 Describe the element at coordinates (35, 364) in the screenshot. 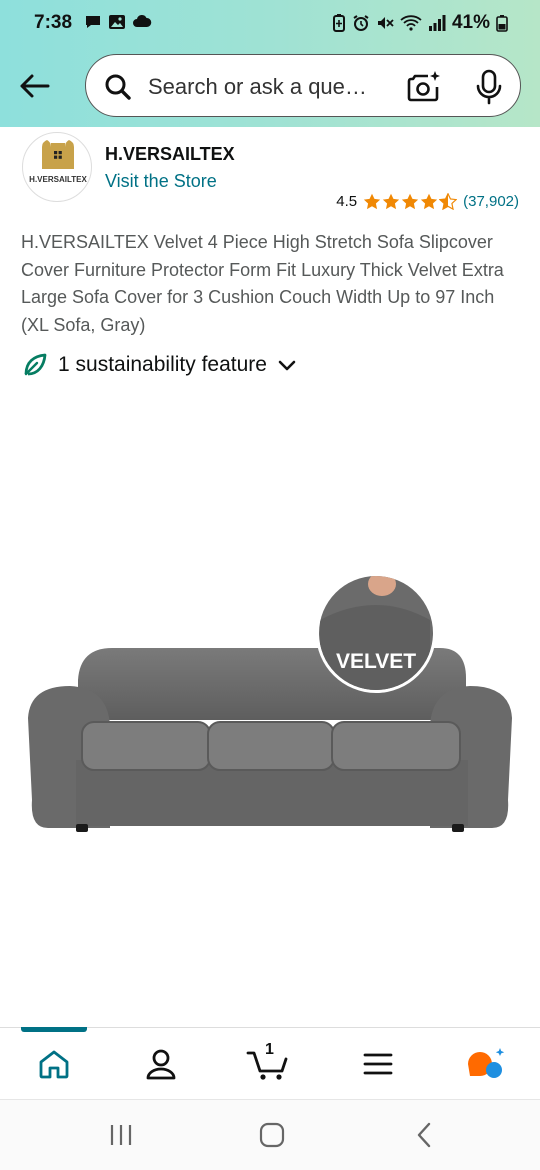

I see `leaf-icon` at that location.